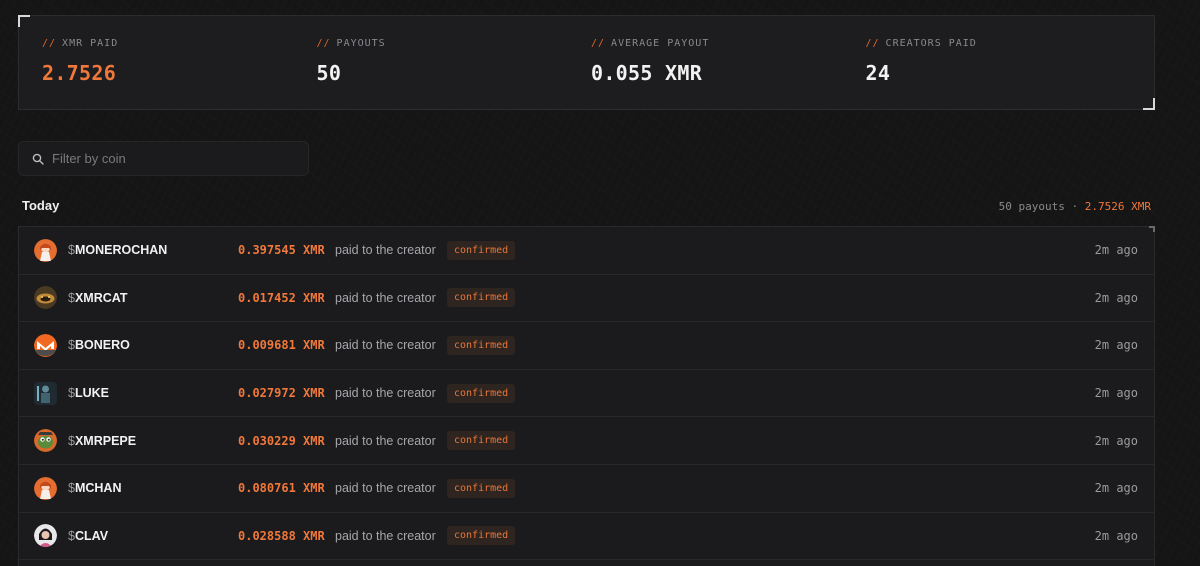  I want to click on coin-ticker: $CLAV, so click(88, 536).